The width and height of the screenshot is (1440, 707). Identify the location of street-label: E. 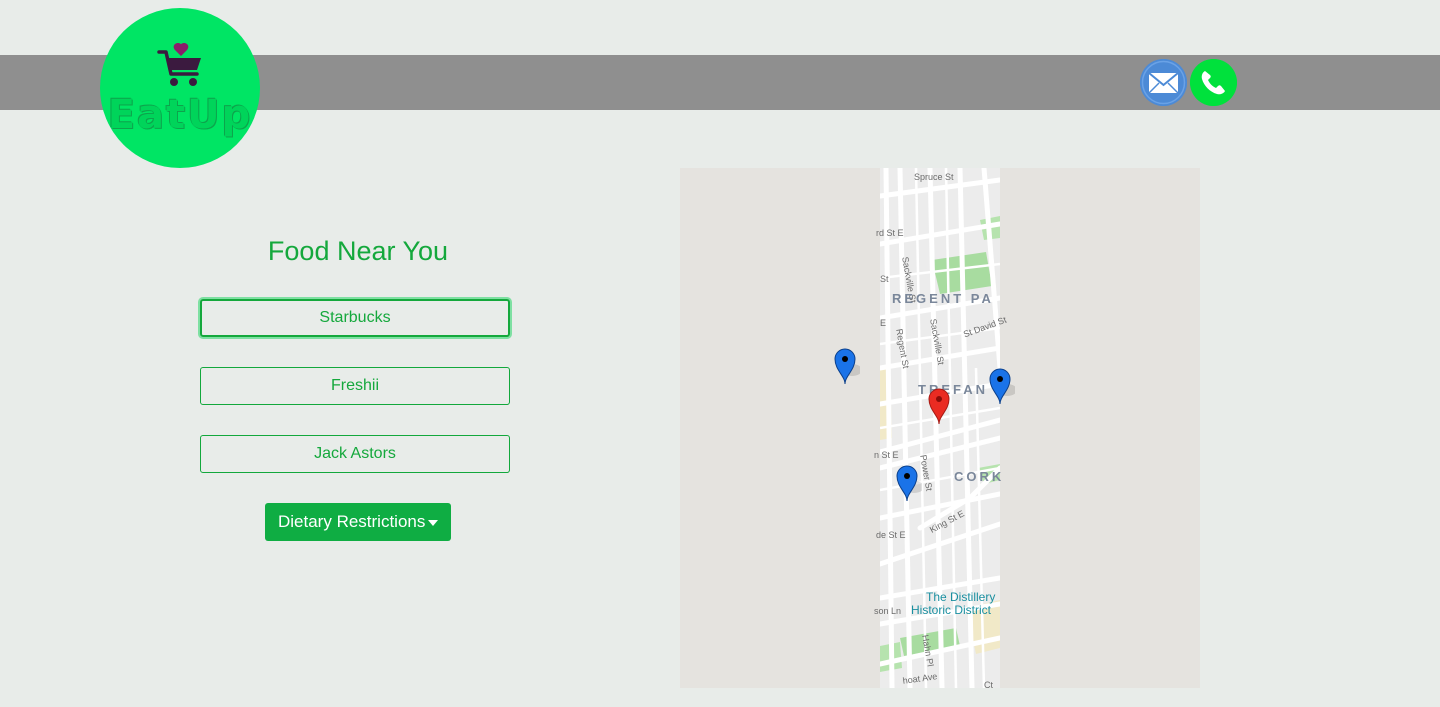
(883, 323).